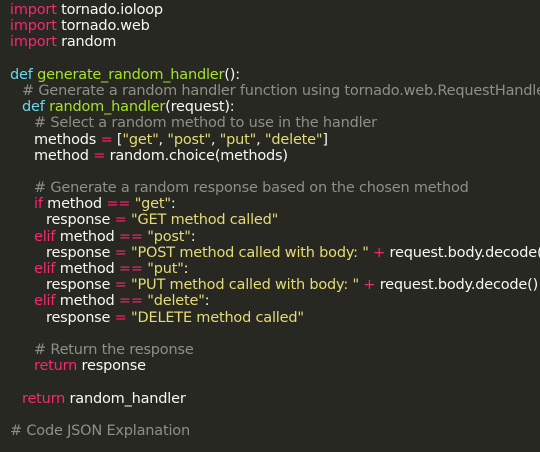 Image resolution: width=540 pixels, height=452 pixels. Describe the element at coordinates (275, 301) in the screenshot. I see `code-line-19: elif method == "delete":` at that location.